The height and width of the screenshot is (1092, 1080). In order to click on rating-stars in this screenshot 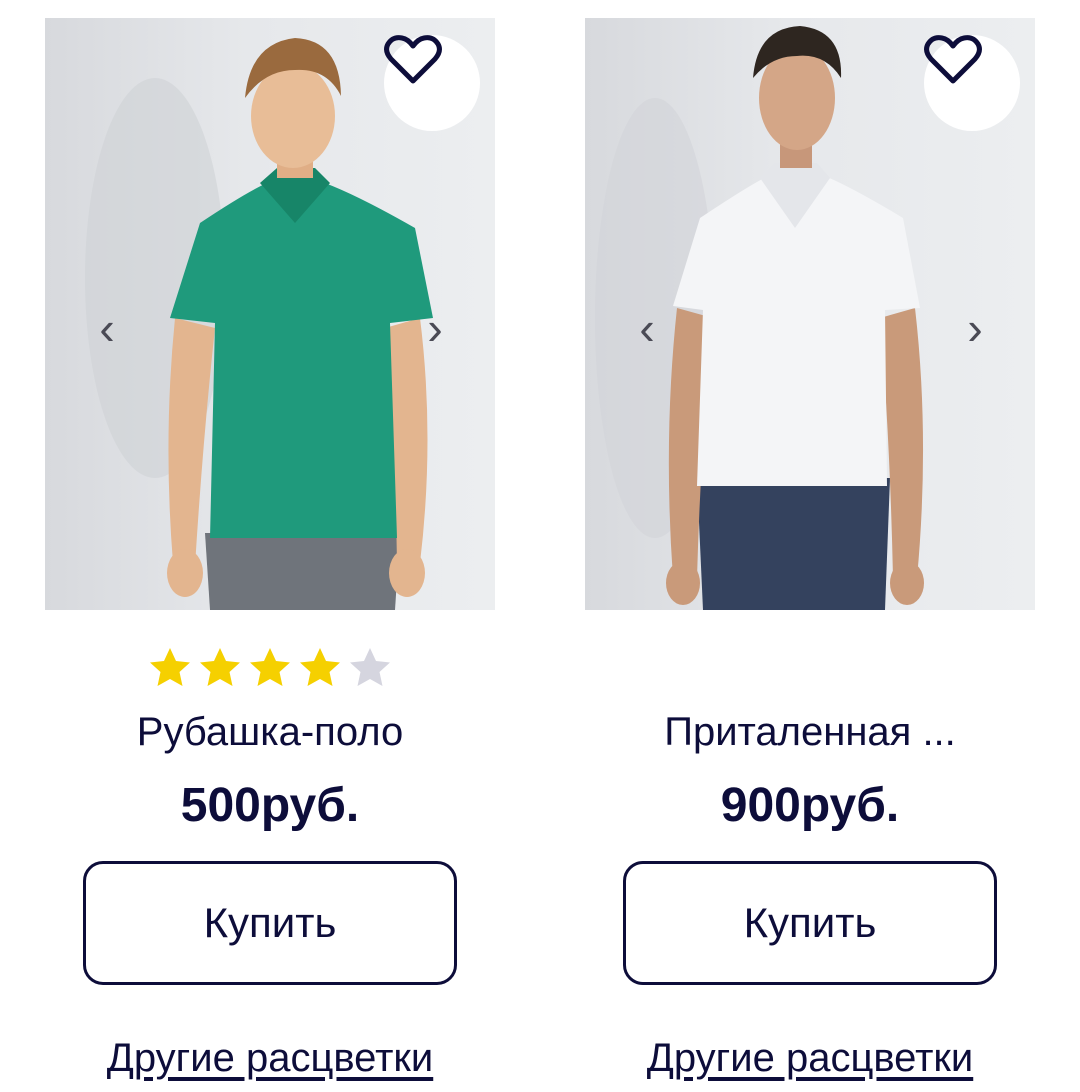, I will do `click(270, 667)`.